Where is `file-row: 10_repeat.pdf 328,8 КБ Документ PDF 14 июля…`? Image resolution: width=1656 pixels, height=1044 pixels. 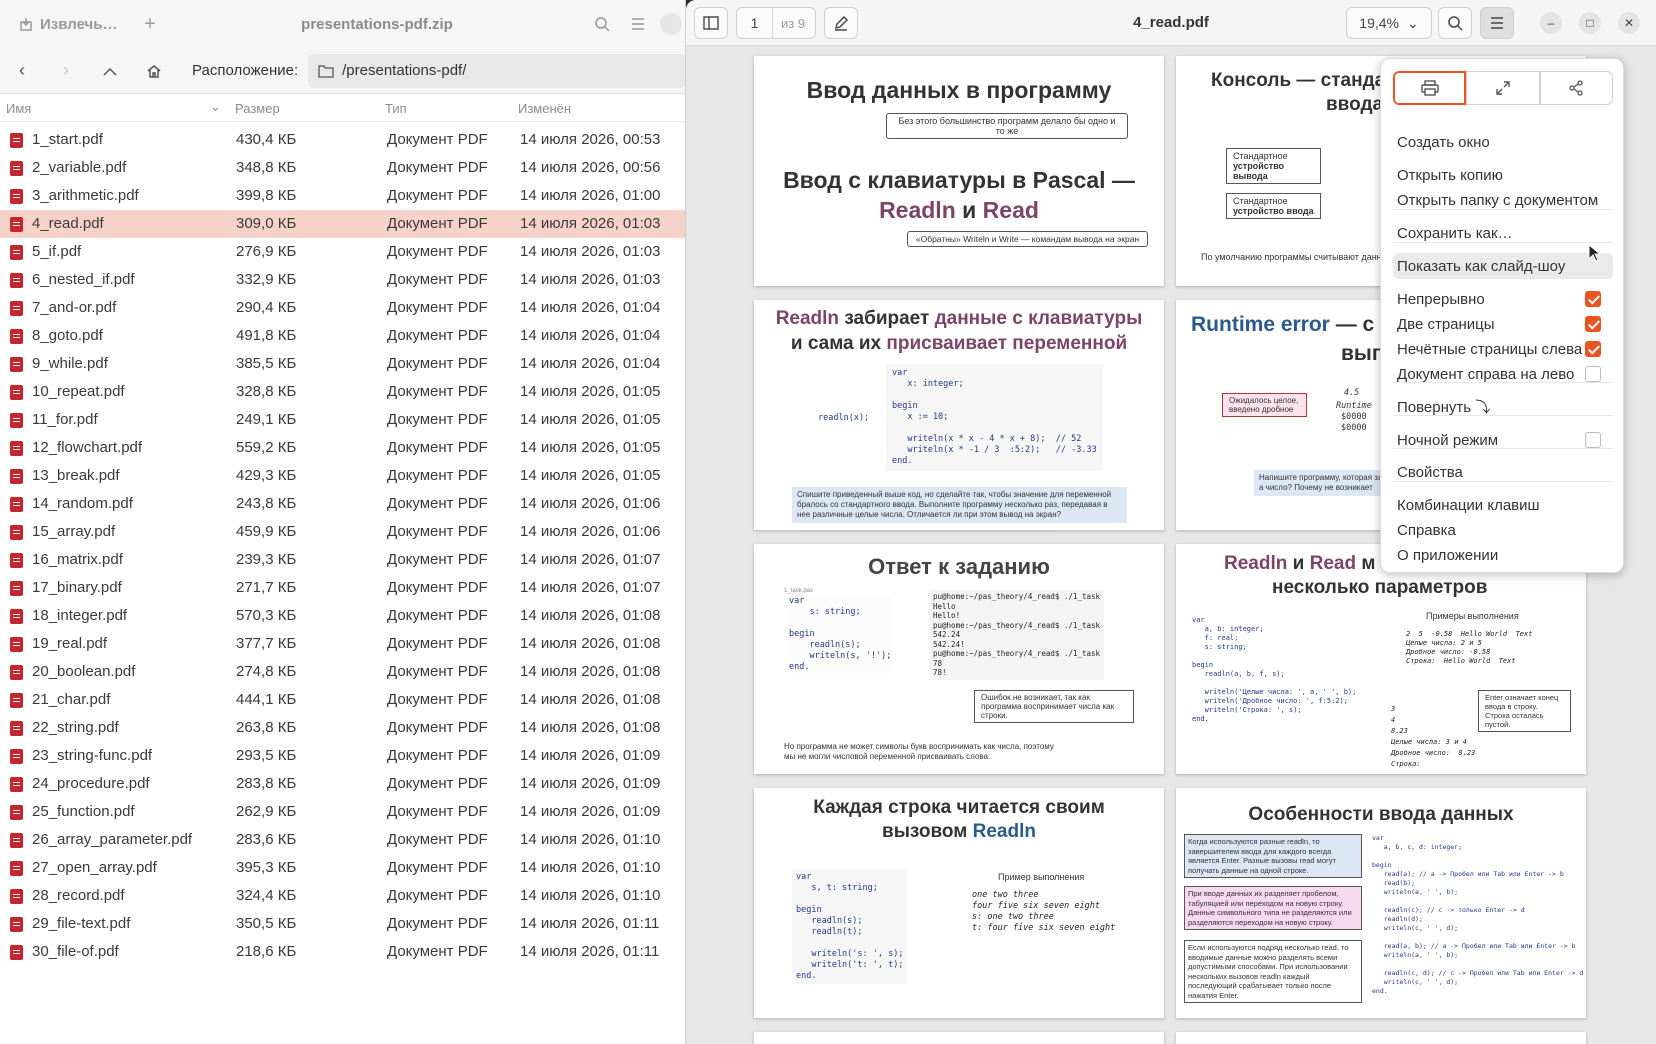
file-row: 10_repeat.pdf 328,8 КБ Документ PDF 14 июля… is located at coordinates (342, 392).